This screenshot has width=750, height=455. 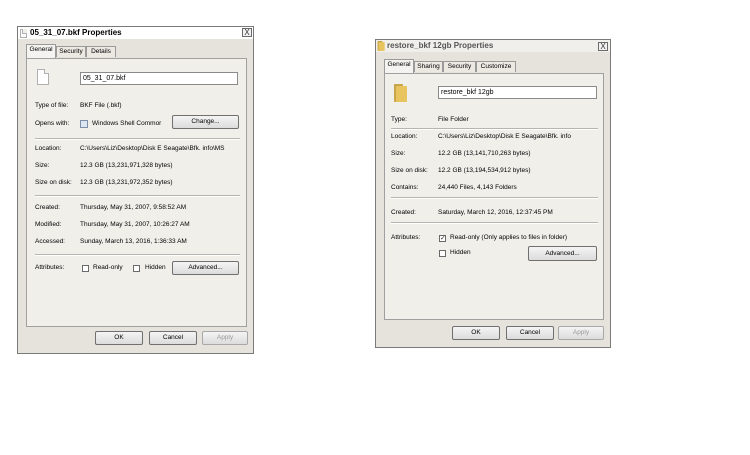 I want to click on title-folder-icon, so click(x=381, y=46).